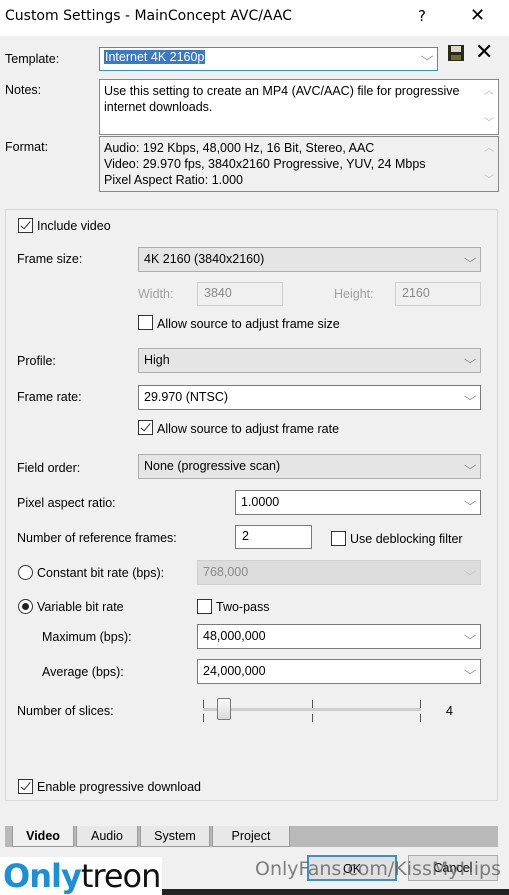  What do you see at coordinates (149, 16) in the screenshot?
I see `window-title: Custom Settings - MainConcept AVC/AAC` at bounding box center [149, 16].